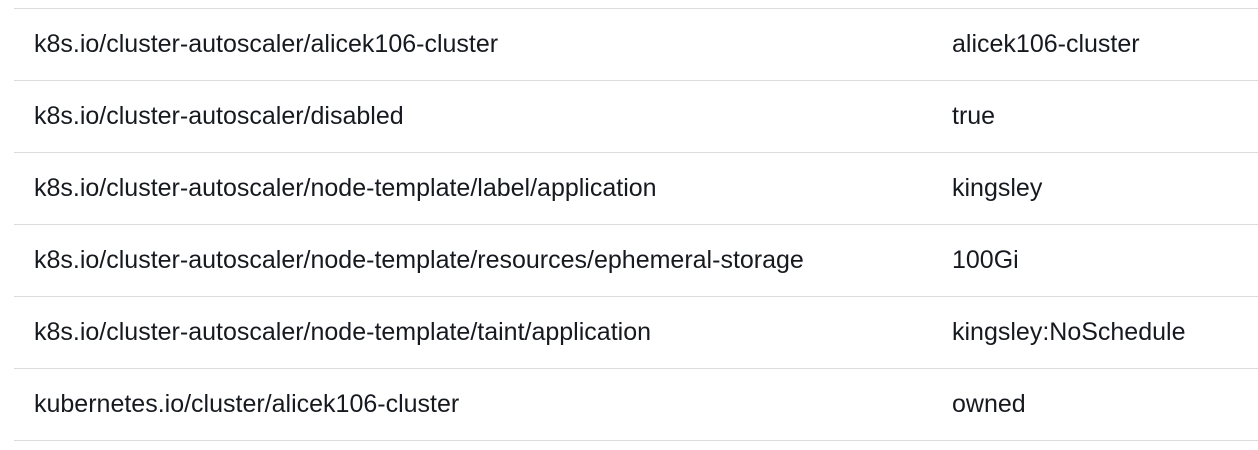  Describe the element at coordinates (1095, 404) in the screenshot. I see `tag-value: owned` at that location.